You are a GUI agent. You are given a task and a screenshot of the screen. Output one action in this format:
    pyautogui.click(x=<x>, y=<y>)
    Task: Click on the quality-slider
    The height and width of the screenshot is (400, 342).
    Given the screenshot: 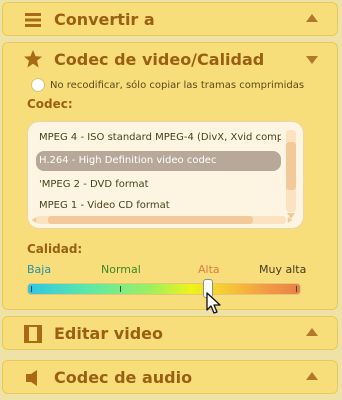 What is the action you would take?
    pyautogui.click(x=164, y=289)
    